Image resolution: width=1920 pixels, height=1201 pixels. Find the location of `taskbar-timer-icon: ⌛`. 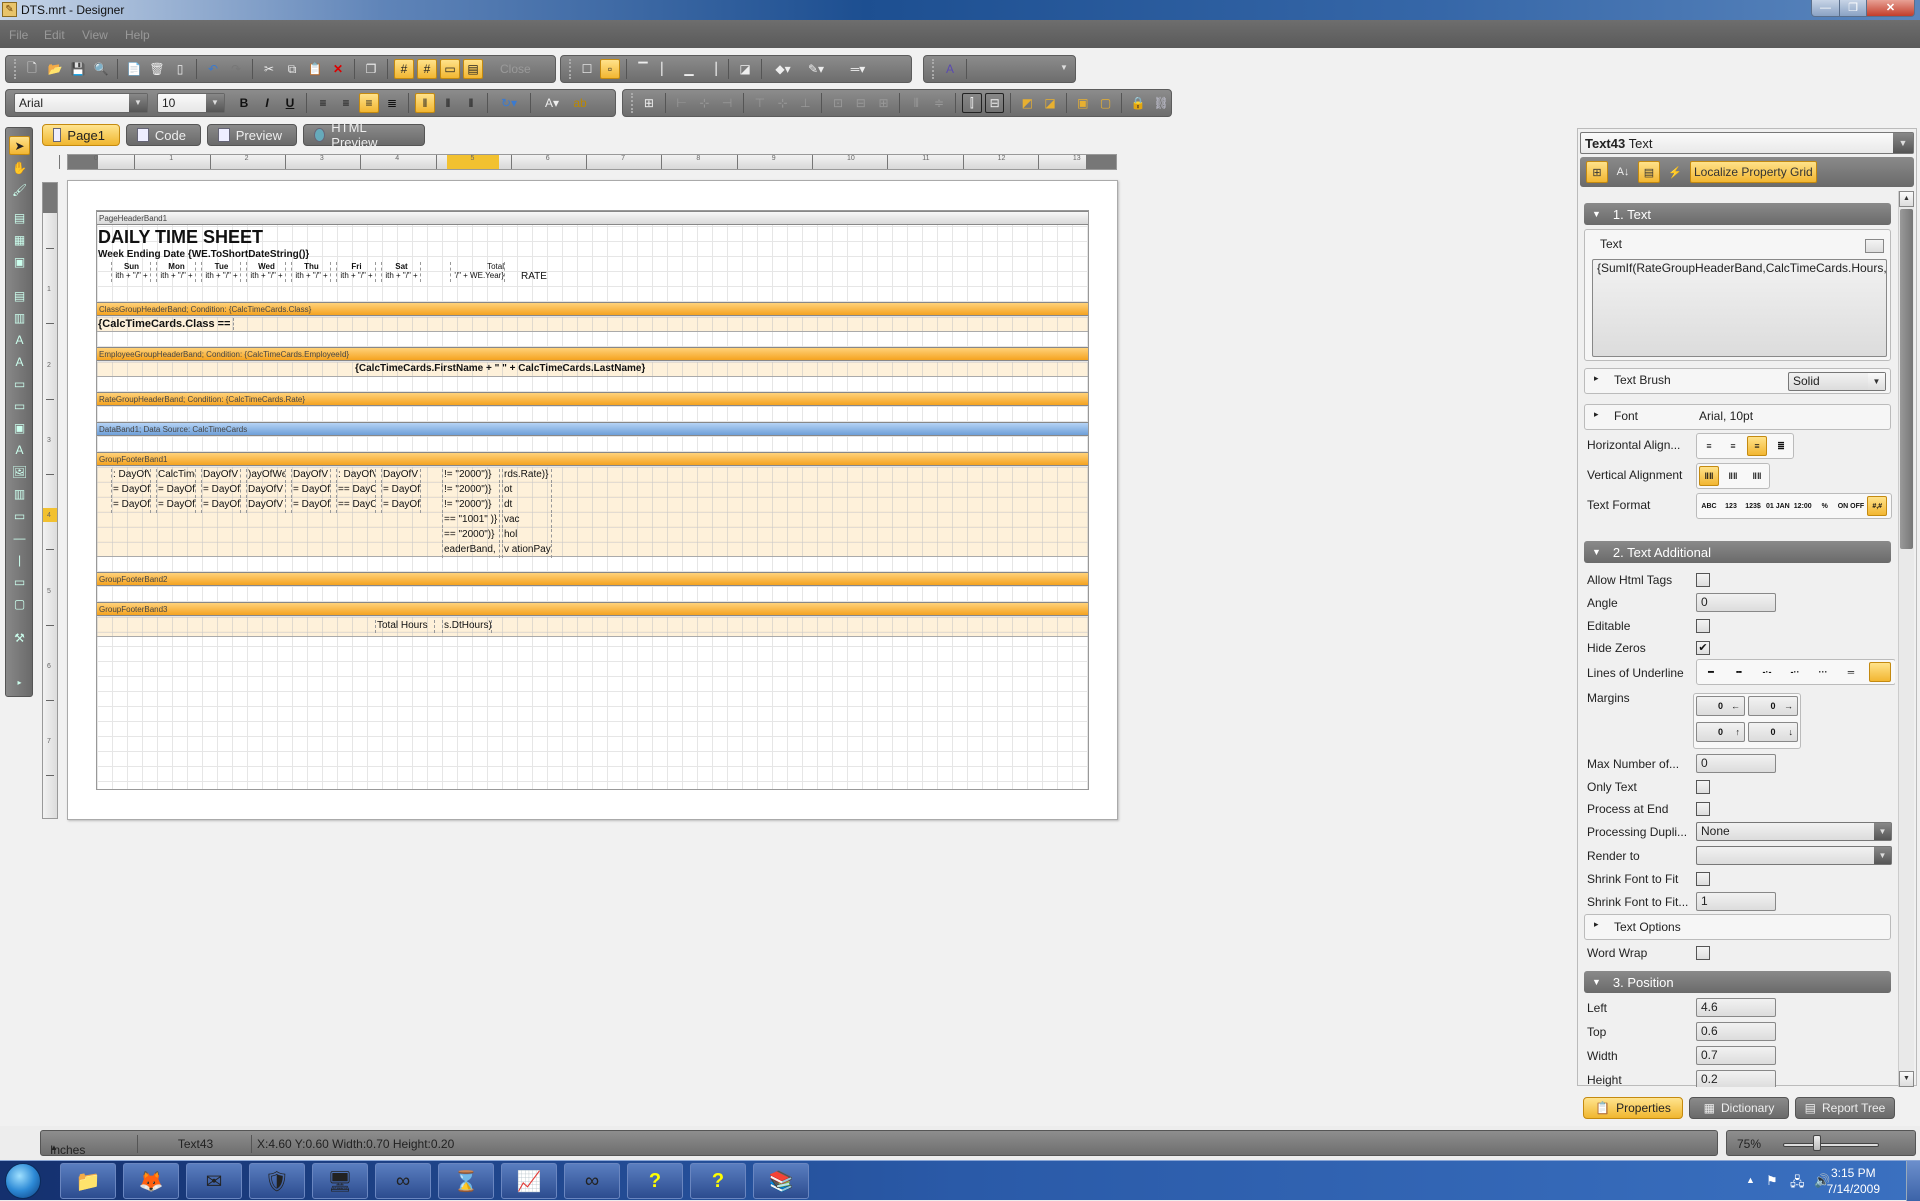

taskbar-timer-icon: ⌛ is located at coordinates (466, 1181).